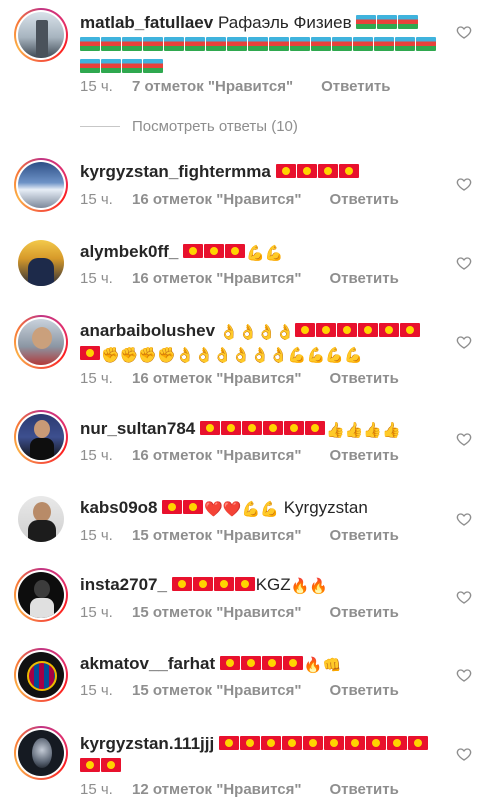 This screenshot has width=500, height=804. Describe the element at coordinates (300, 586) in the screenshot. I see `fire-icon: 🔥` at that location.